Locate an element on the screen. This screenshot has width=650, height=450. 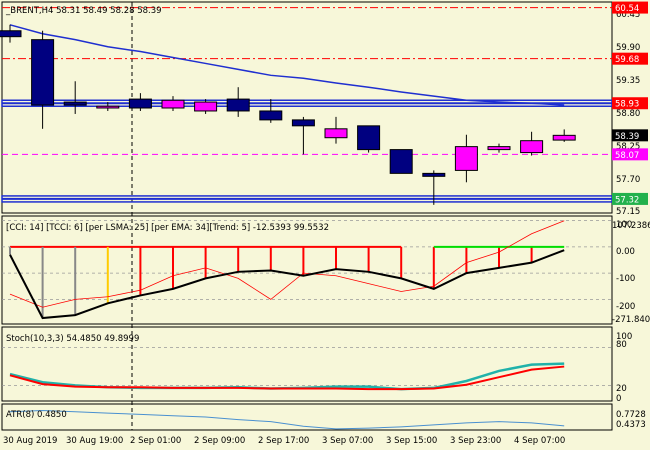
time-label: 30 Aug 2019 is located at coordinates (30, 441).